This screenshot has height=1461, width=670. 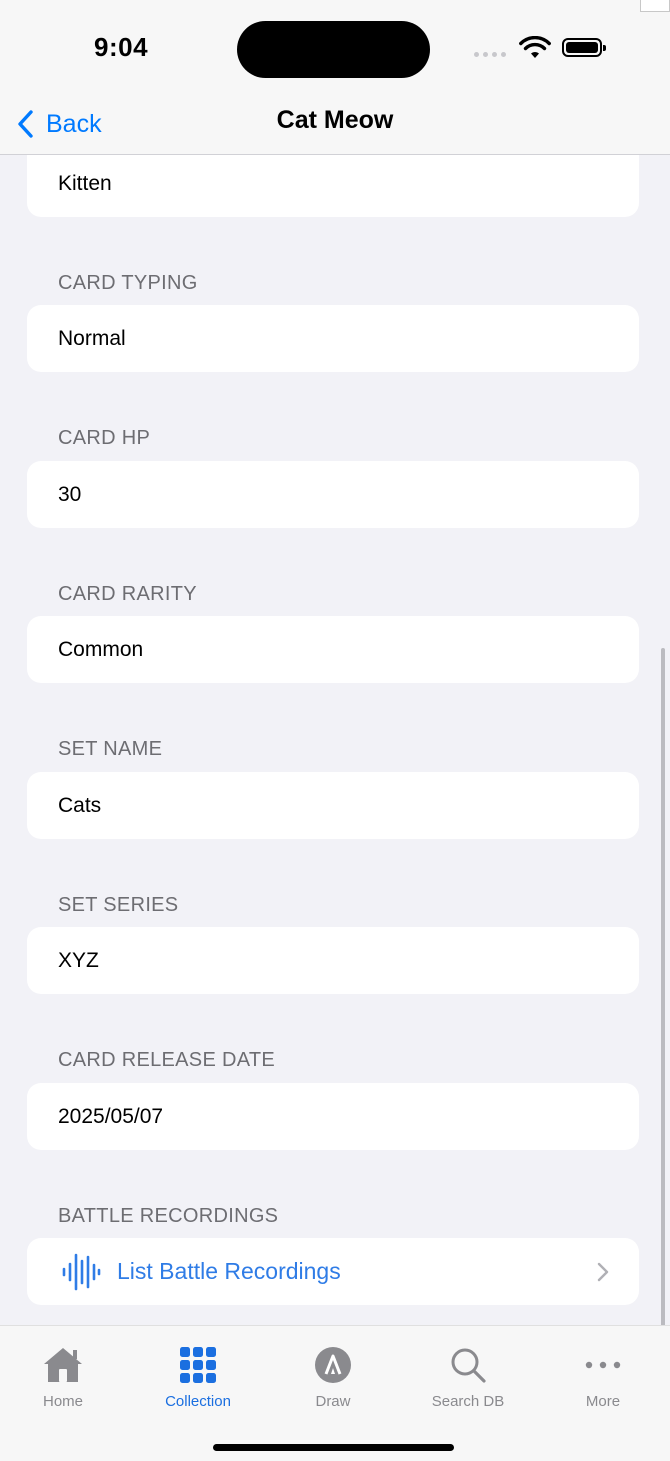 What do you see at coordinates (584, 47) in the screenshot?
I see `battery-icon` at bounding box center [584, 47].